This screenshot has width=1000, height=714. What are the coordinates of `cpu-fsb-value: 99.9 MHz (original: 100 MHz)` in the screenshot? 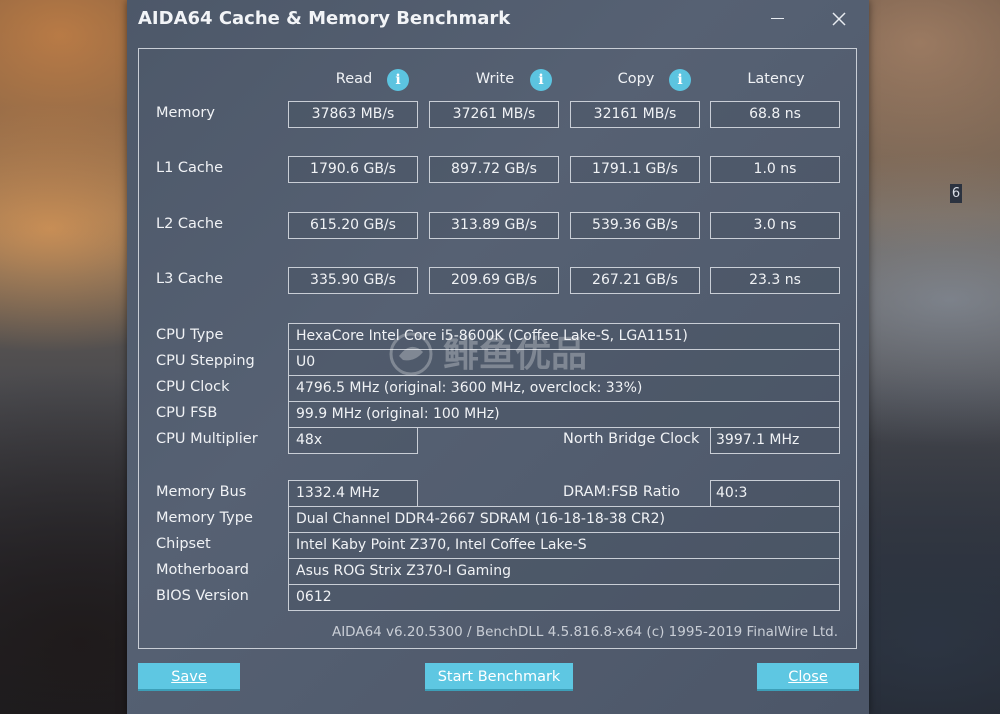 It's located at (564, 414).